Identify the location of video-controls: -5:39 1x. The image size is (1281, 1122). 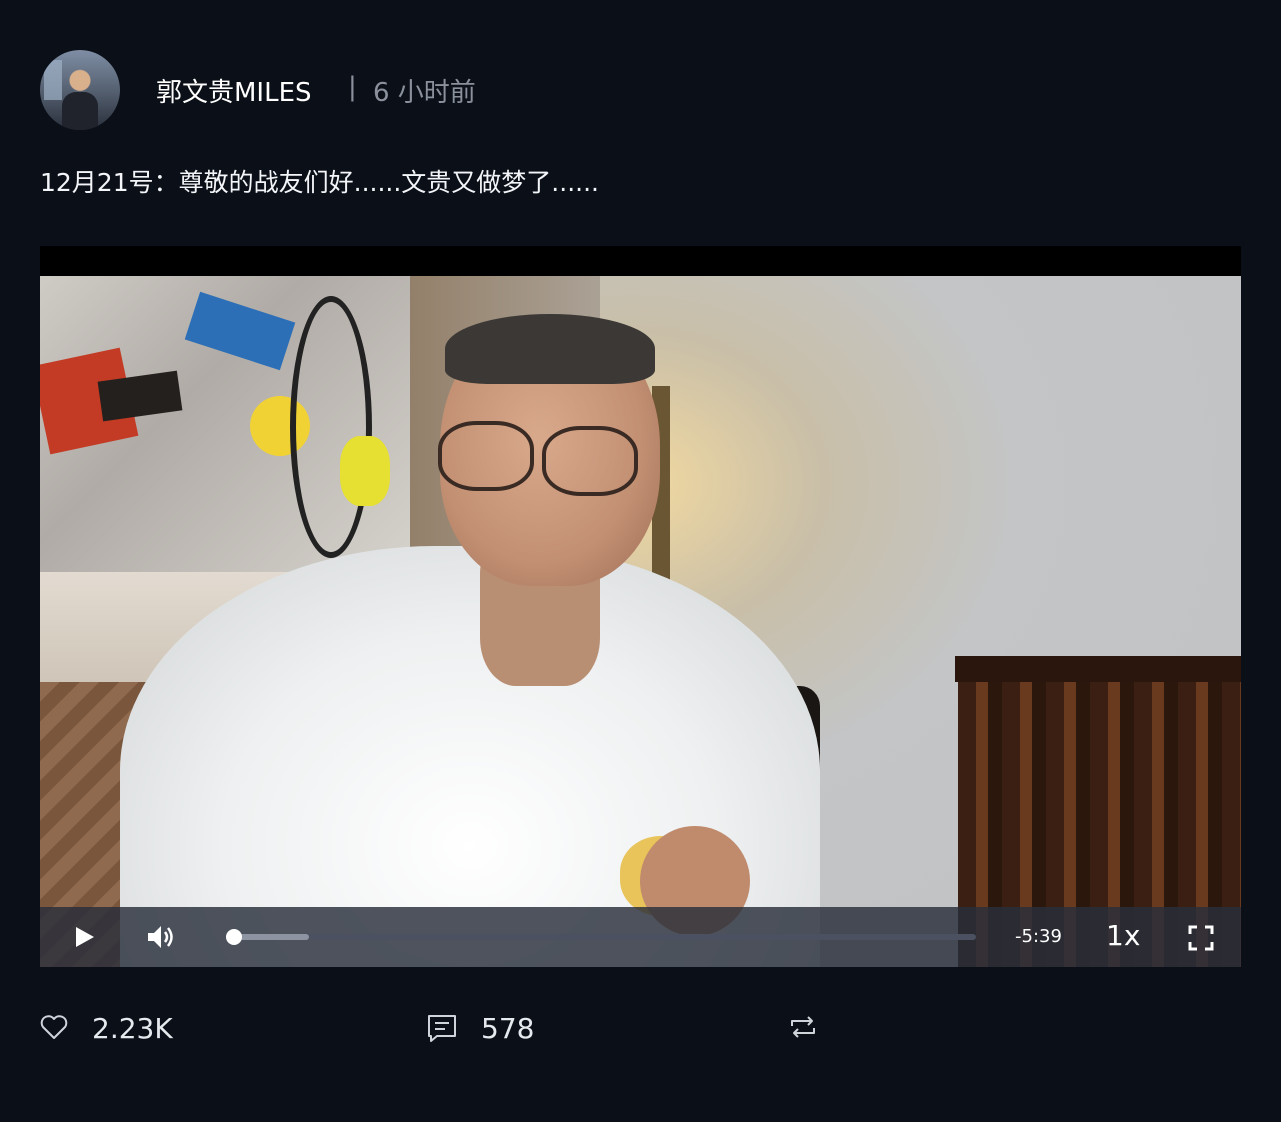
(640, 937).